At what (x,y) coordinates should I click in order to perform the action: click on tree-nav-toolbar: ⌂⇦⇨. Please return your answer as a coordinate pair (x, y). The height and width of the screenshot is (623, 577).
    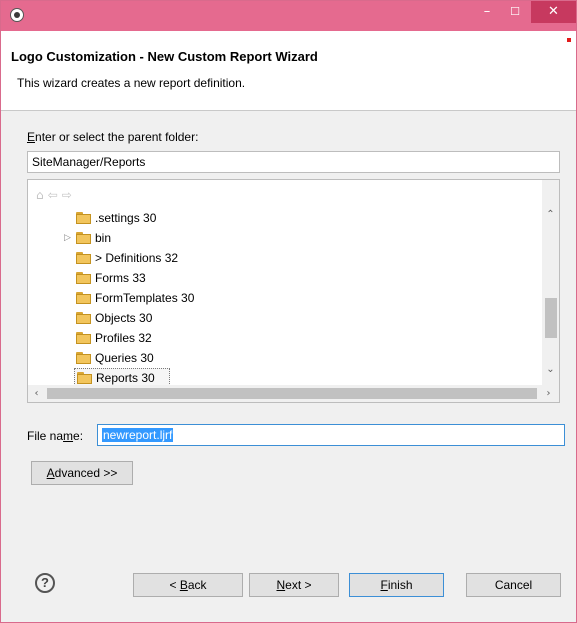
    Looking at the image, I should click on (56, 195).